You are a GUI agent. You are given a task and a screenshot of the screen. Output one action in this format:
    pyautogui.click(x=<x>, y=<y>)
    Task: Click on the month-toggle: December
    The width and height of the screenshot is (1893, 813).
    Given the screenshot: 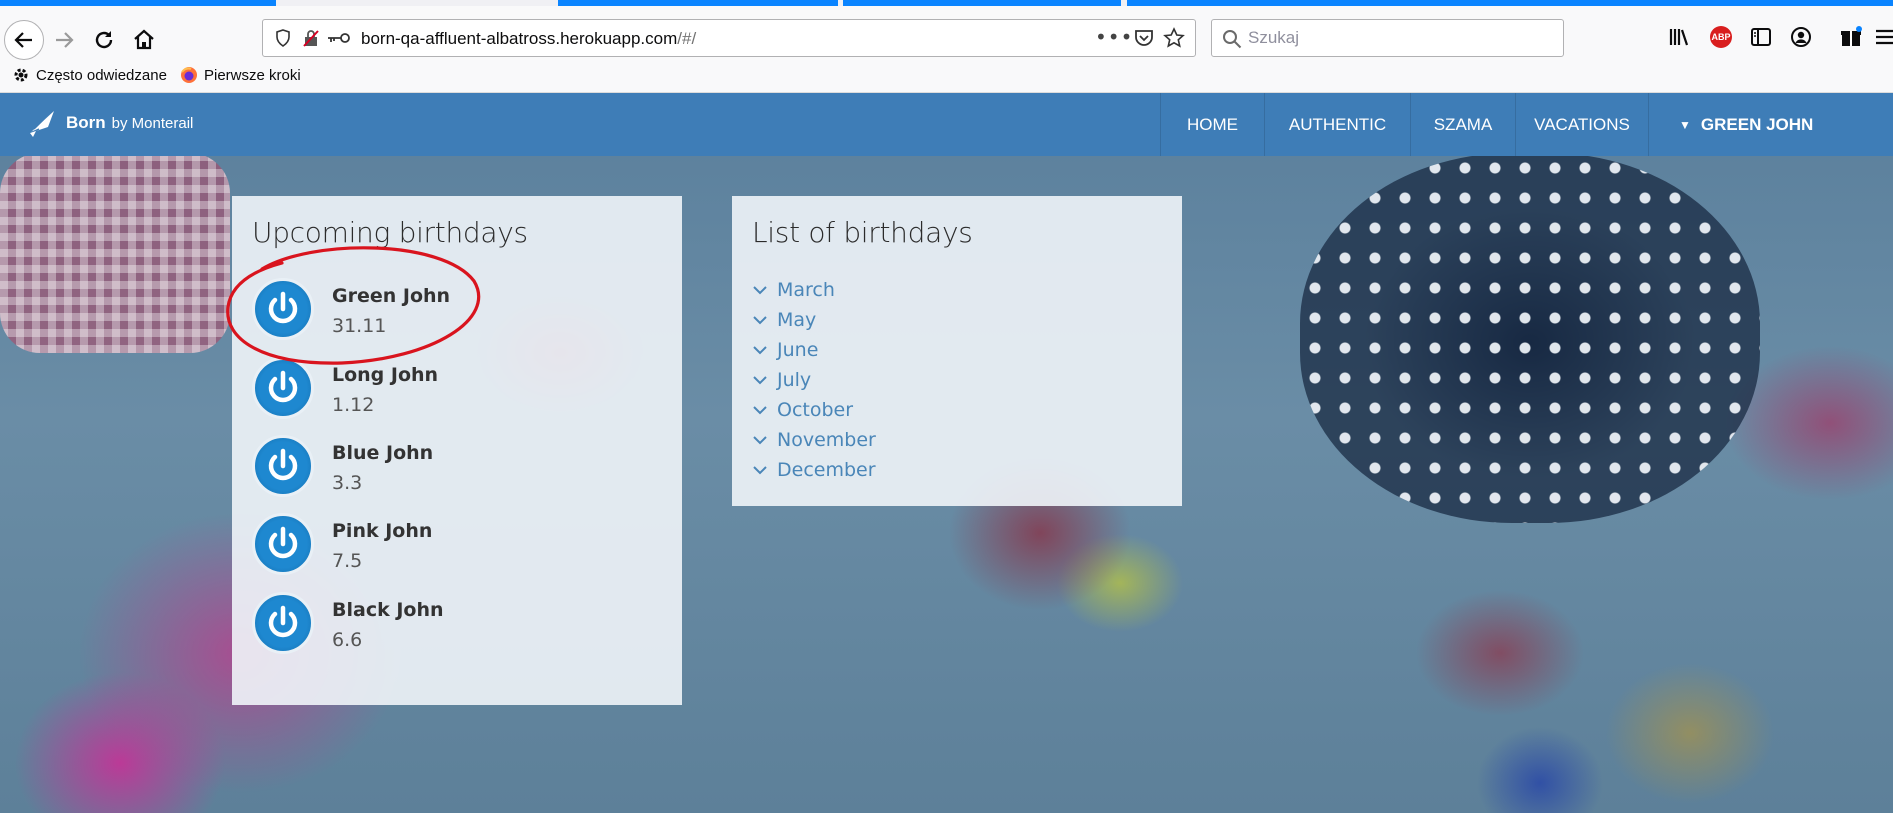 What is the action you would take?
    pyautogui.click(x=814, y=470)
    